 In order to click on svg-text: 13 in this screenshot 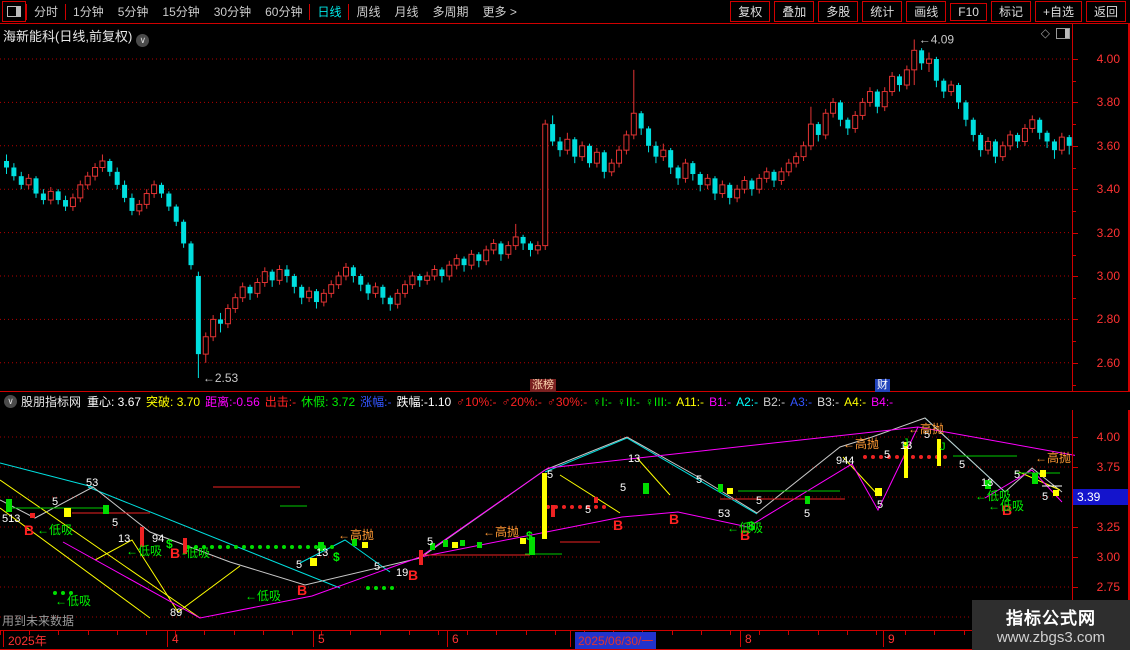, I will do `click(322, 553)`.